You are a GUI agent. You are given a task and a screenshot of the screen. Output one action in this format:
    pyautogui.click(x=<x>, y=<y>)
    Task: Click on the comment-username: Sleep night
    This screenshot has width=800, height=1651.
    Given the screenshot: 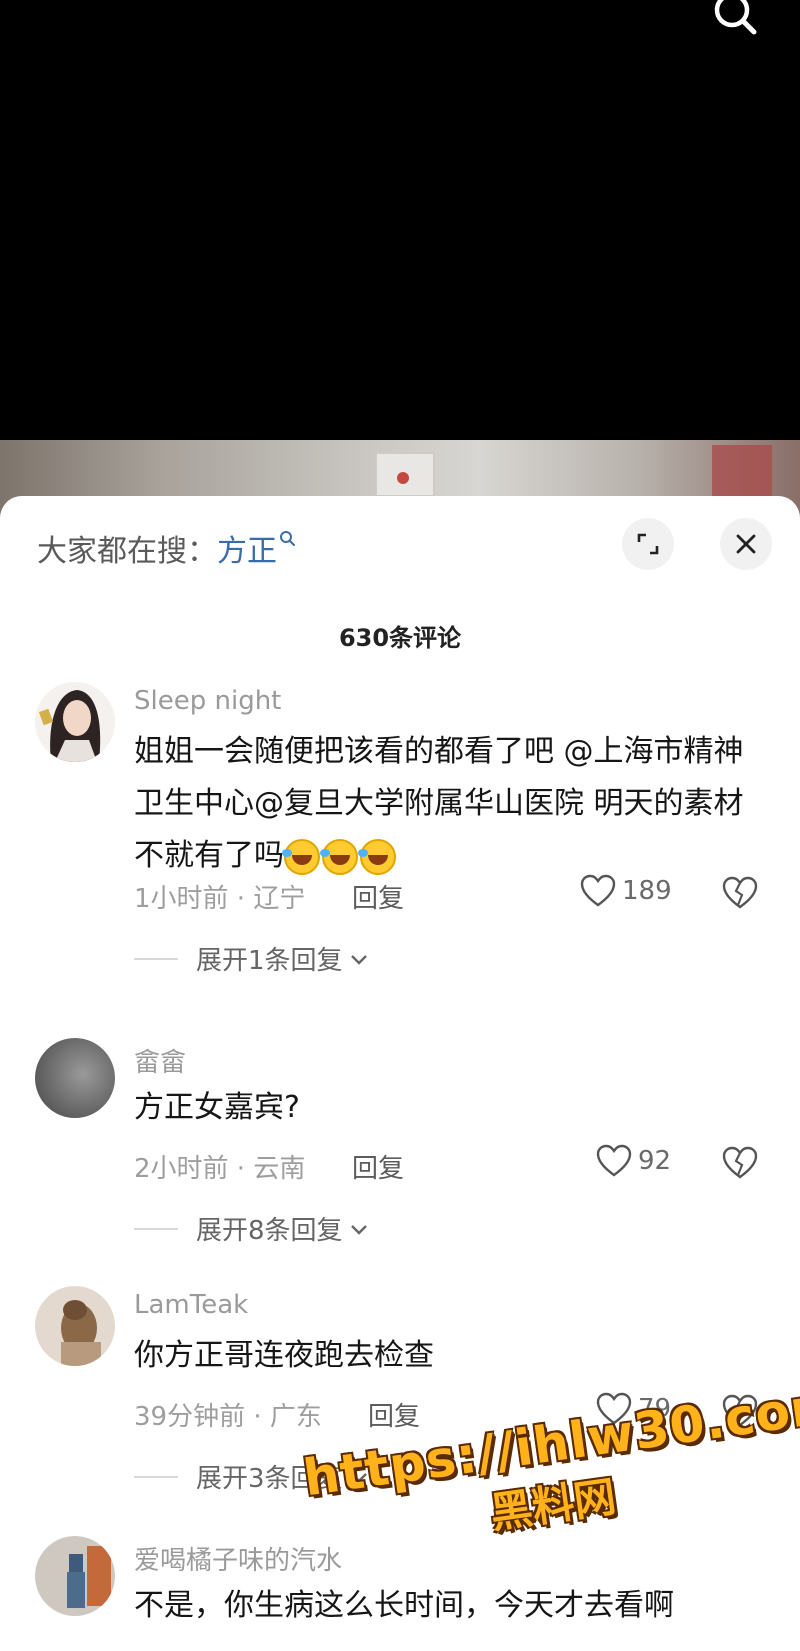 What is the action you would take?
    pyautogui.click(x=207, y=701)
    